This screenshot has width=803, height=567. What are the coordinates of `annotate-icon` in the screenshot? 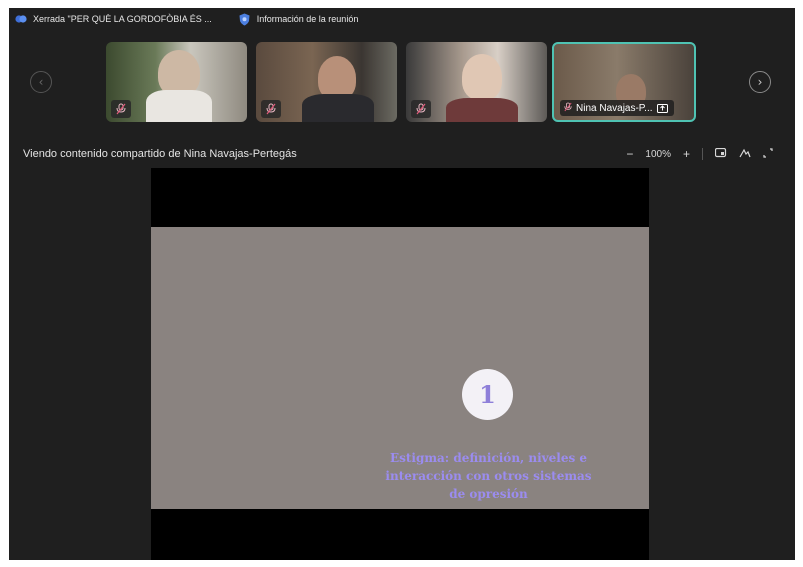 It's located at (745, 154).